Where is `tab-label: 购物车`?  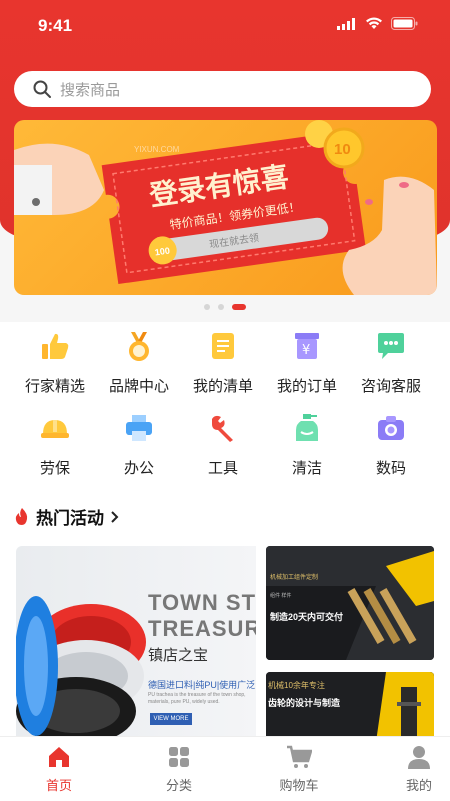 tab-label: 购物车 is located at coordinates (299, 785).